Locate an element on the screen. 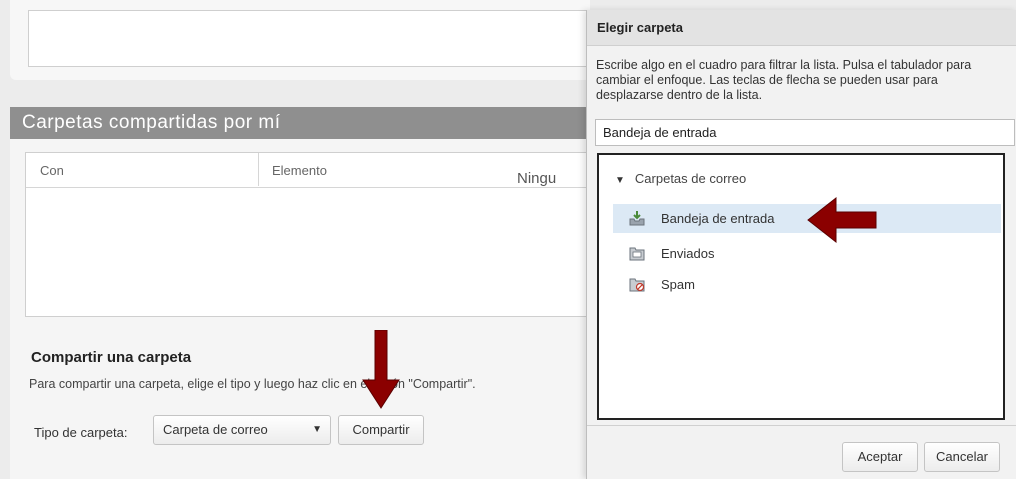  accept-button: Aceptar is located at coordinates (880, 457).